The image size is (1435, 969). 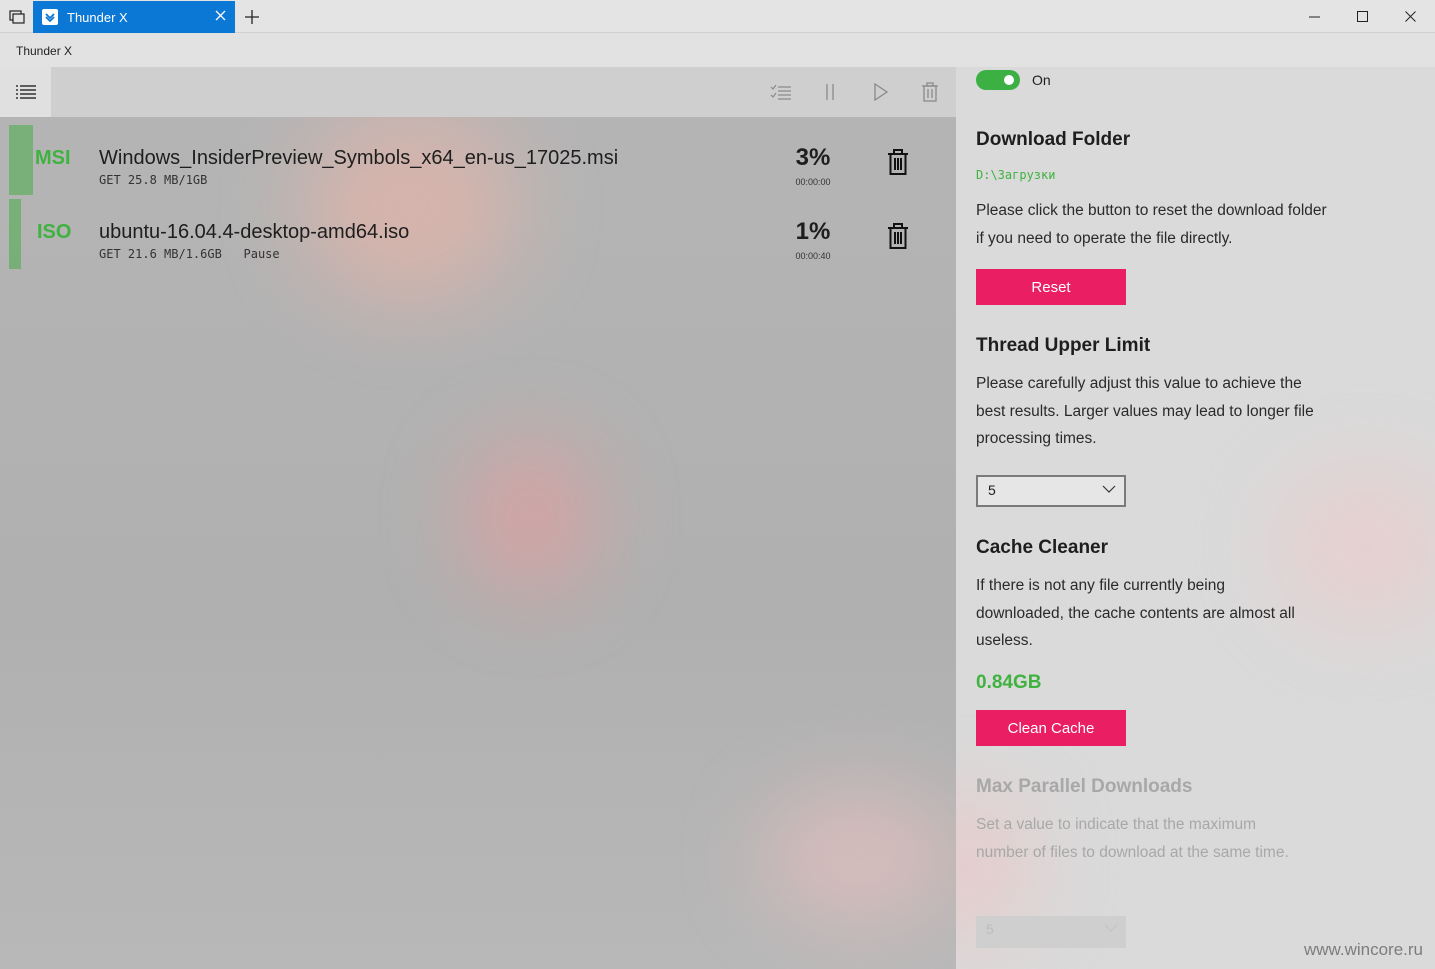 I want to click on minimize-button, so click(x=1314, y=16).